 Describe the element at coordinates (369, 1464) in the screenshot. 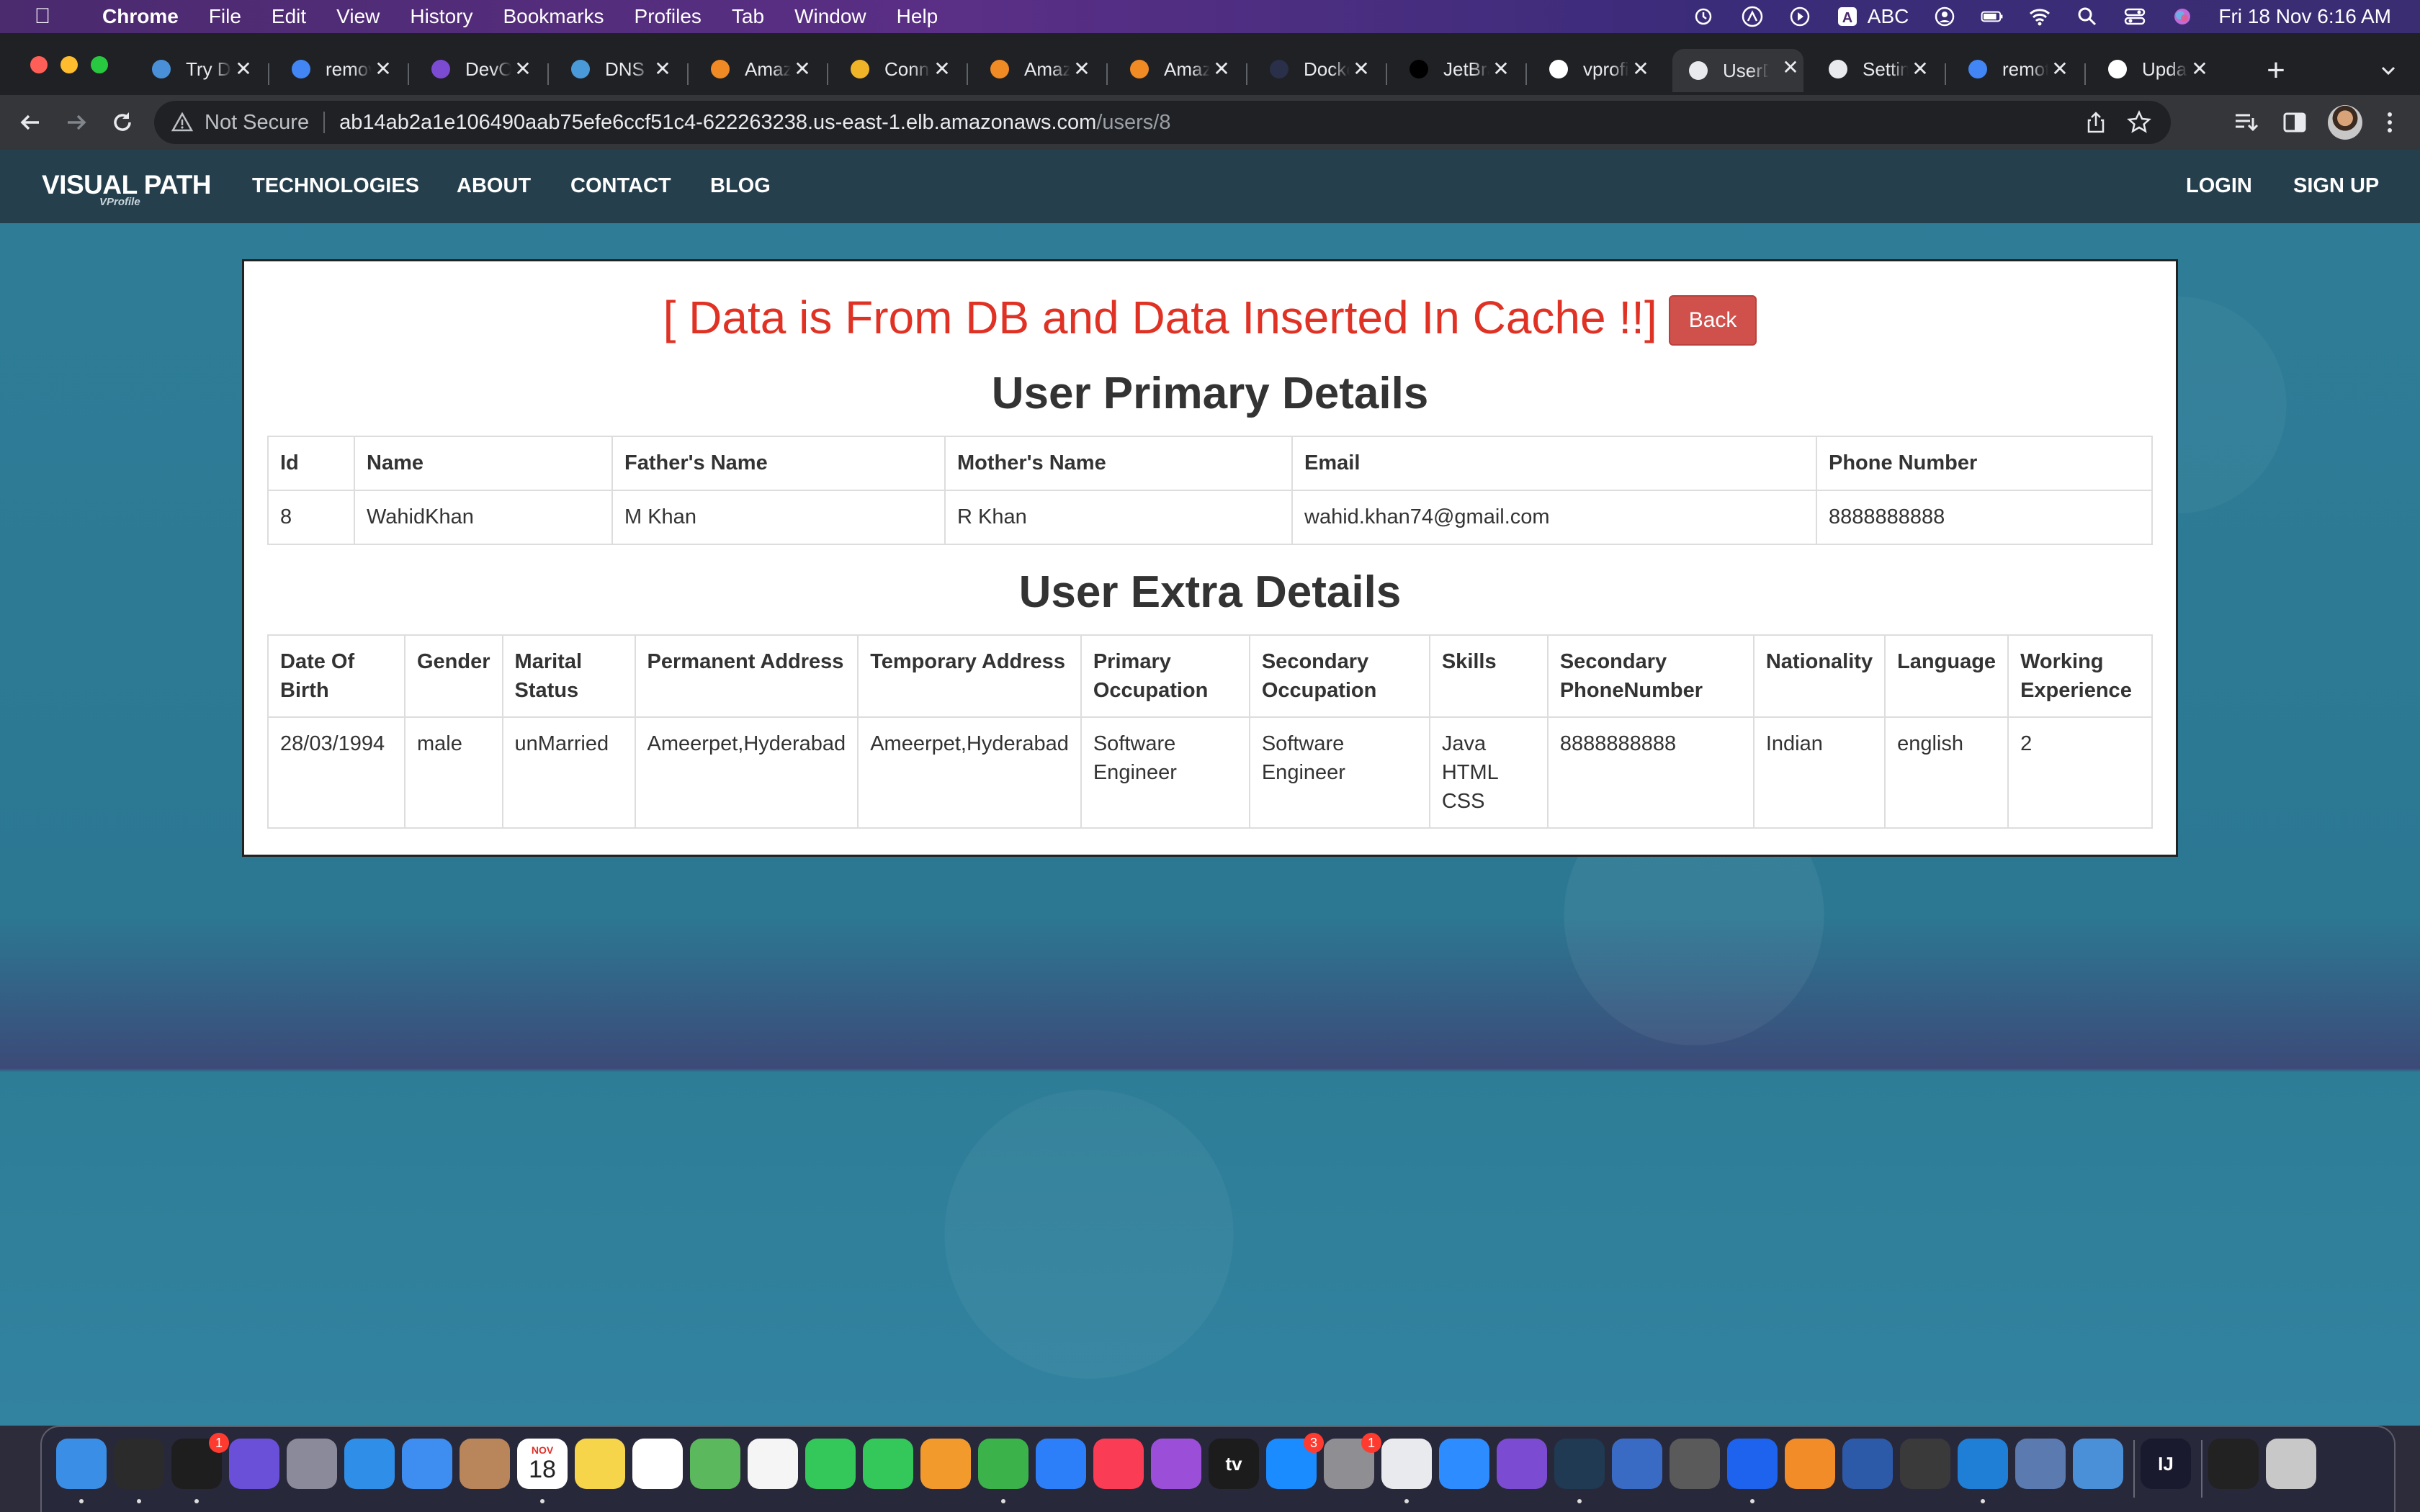

I see `safari-icon` at that location.